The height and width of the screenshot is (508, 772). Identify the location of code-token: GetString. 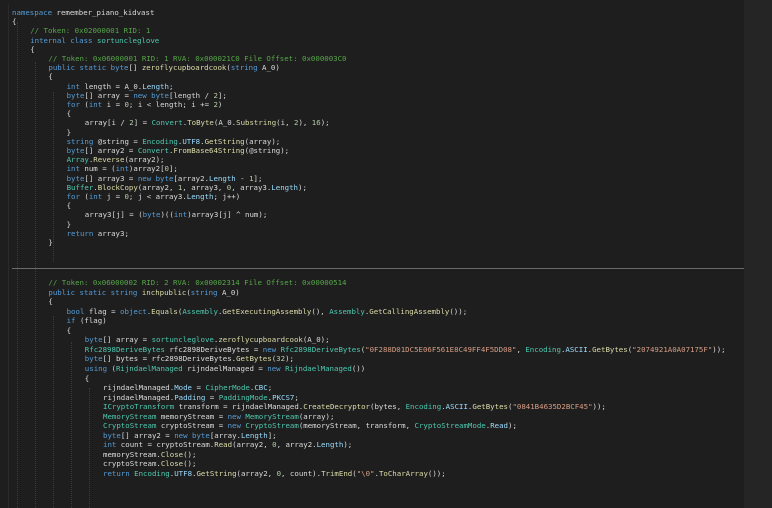
(224, 141).